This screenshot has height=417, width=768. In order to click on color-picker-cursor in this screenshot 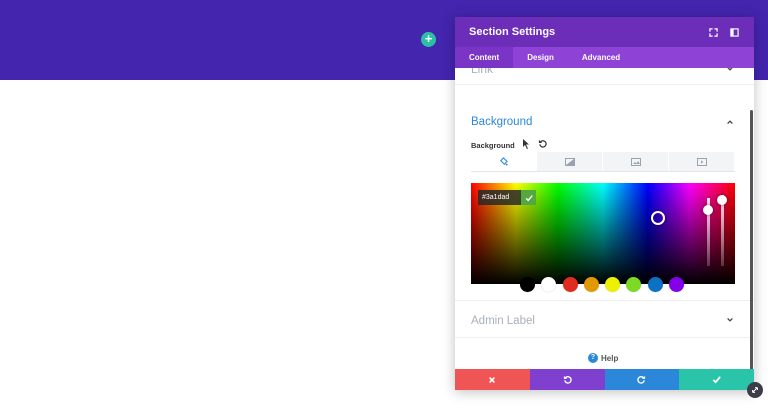, I will do `click(658, 218)`.